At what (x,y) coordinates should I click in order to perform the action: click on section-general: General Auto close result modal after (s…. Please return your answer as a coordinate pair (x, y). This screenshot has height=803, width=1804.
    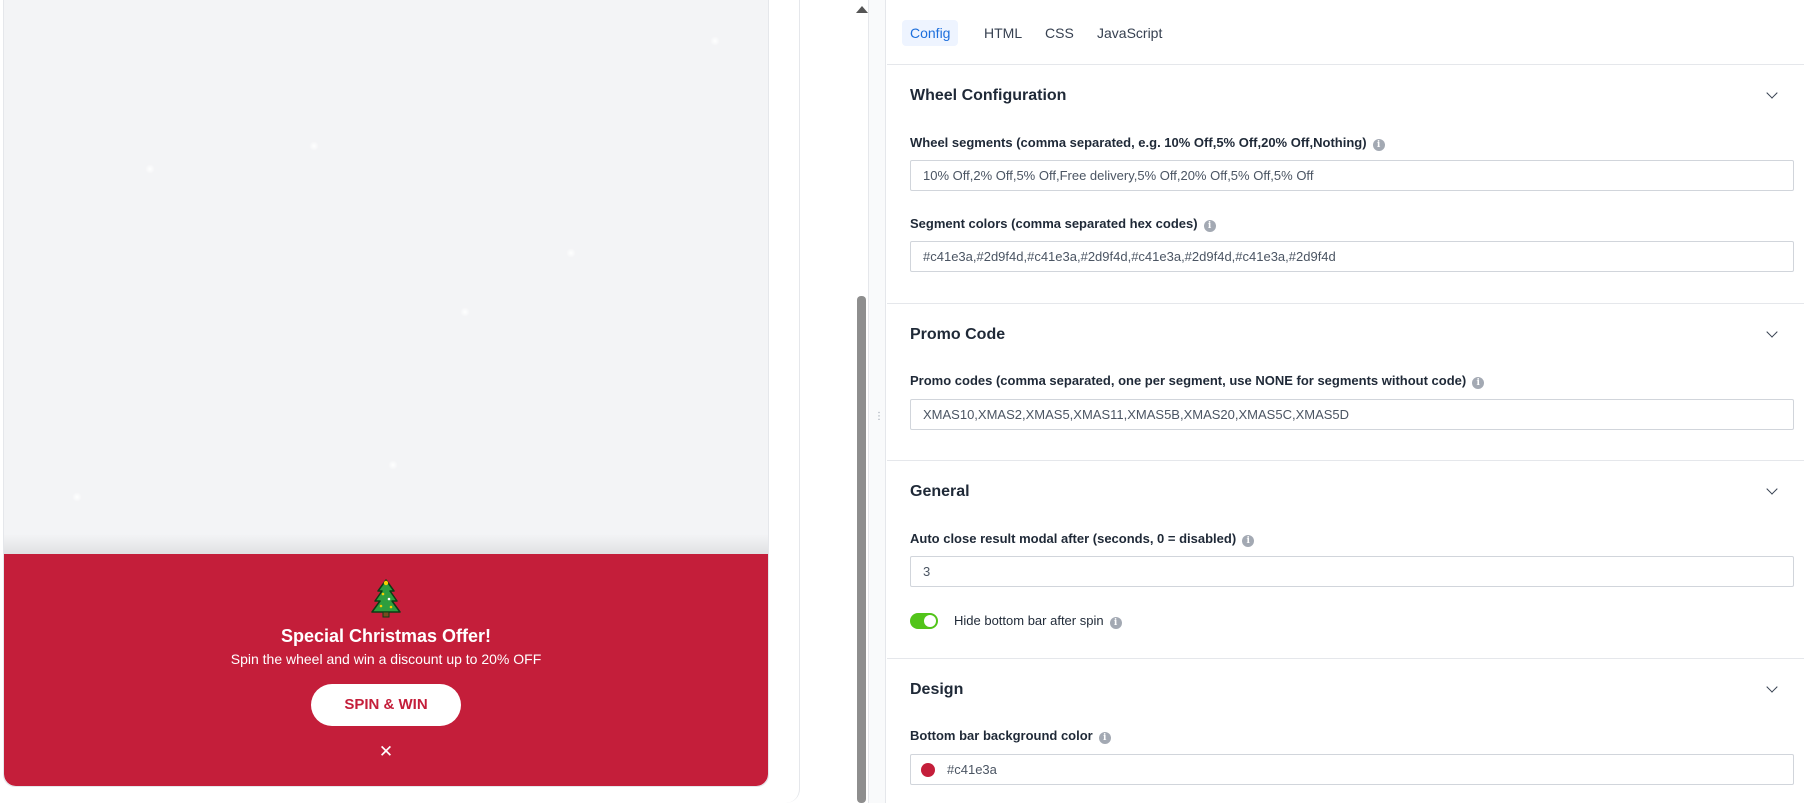
    Looking at the image, I should click on (1345, 560).